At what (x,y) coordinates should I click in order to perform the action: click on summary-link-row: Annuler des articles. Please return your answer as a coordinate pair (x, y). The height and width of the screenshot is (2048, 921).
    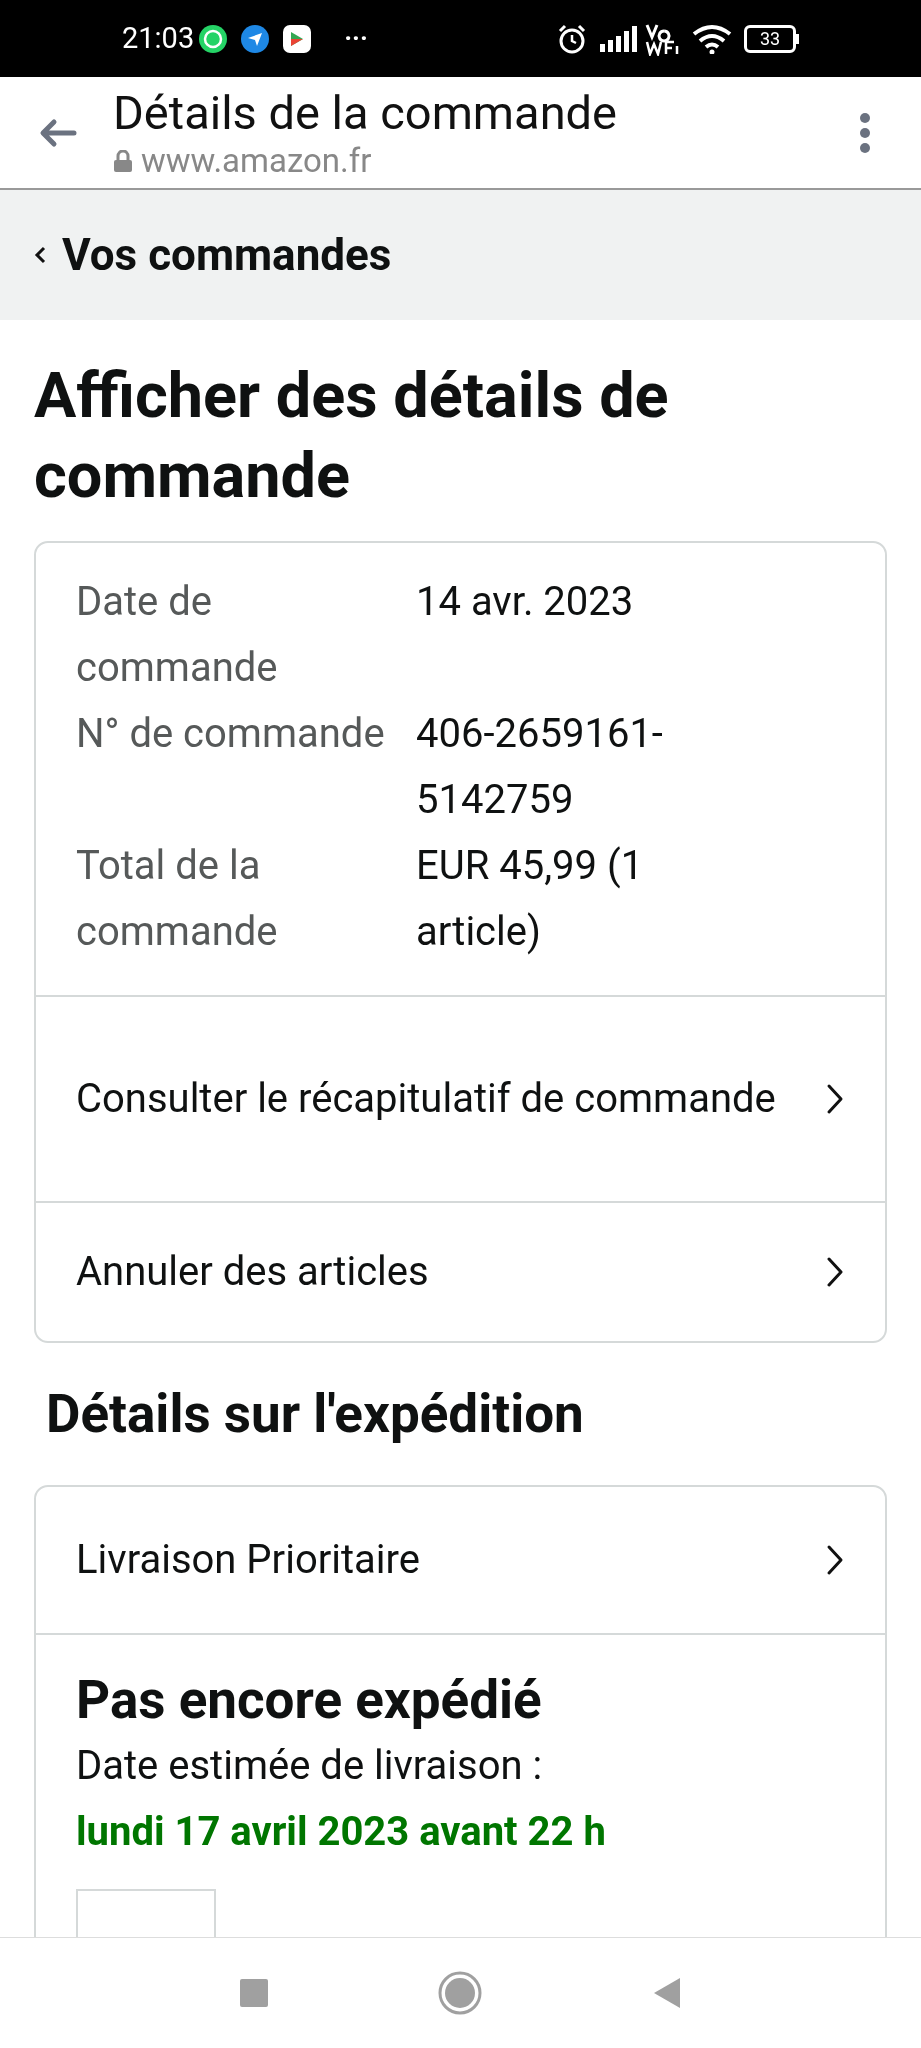
    Looking at the image, I should click on (460, 1271).